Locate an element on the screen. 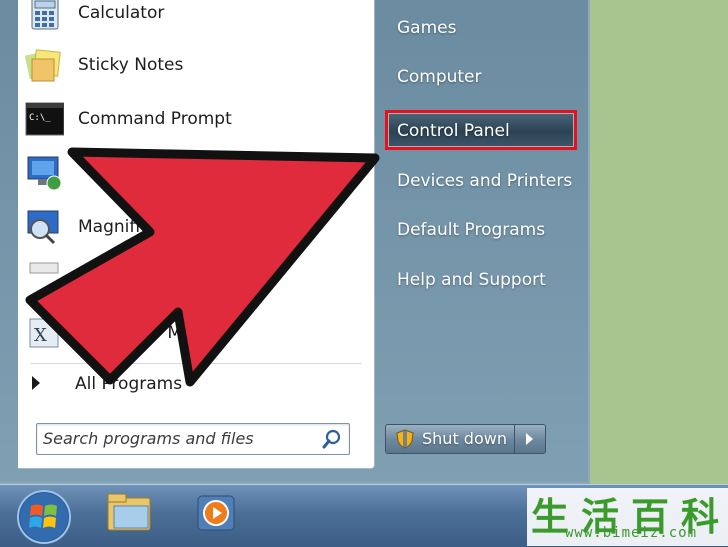 This screenshot has width=728, height=547. program-item-magnifier: Magnifier is located at coordinates (188, 227).